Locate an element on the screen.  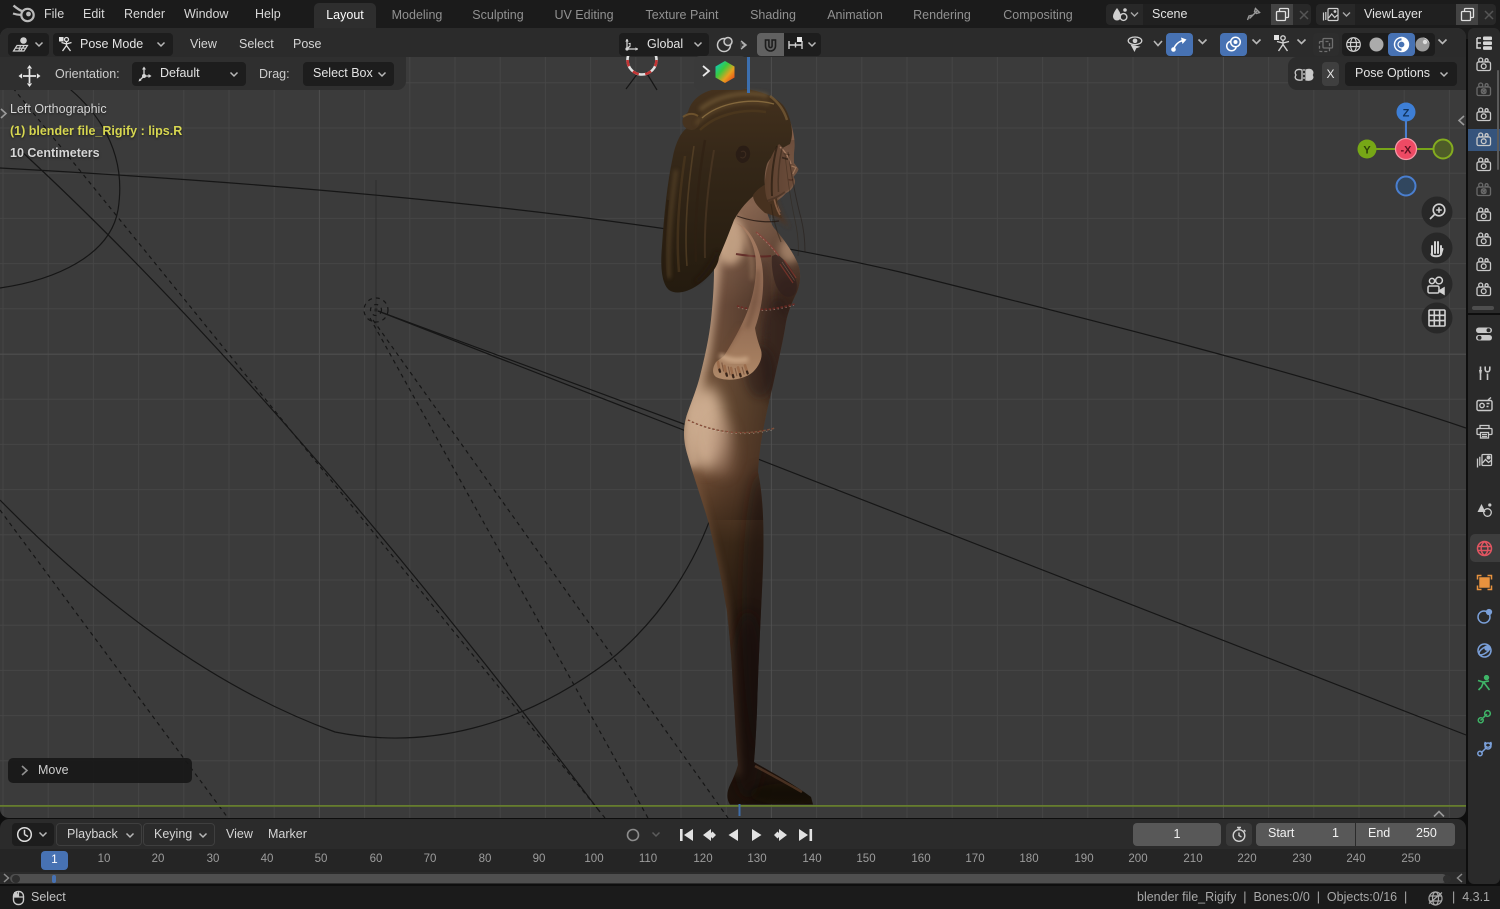
svg-text: Z is located at coordinates (1406, 114).